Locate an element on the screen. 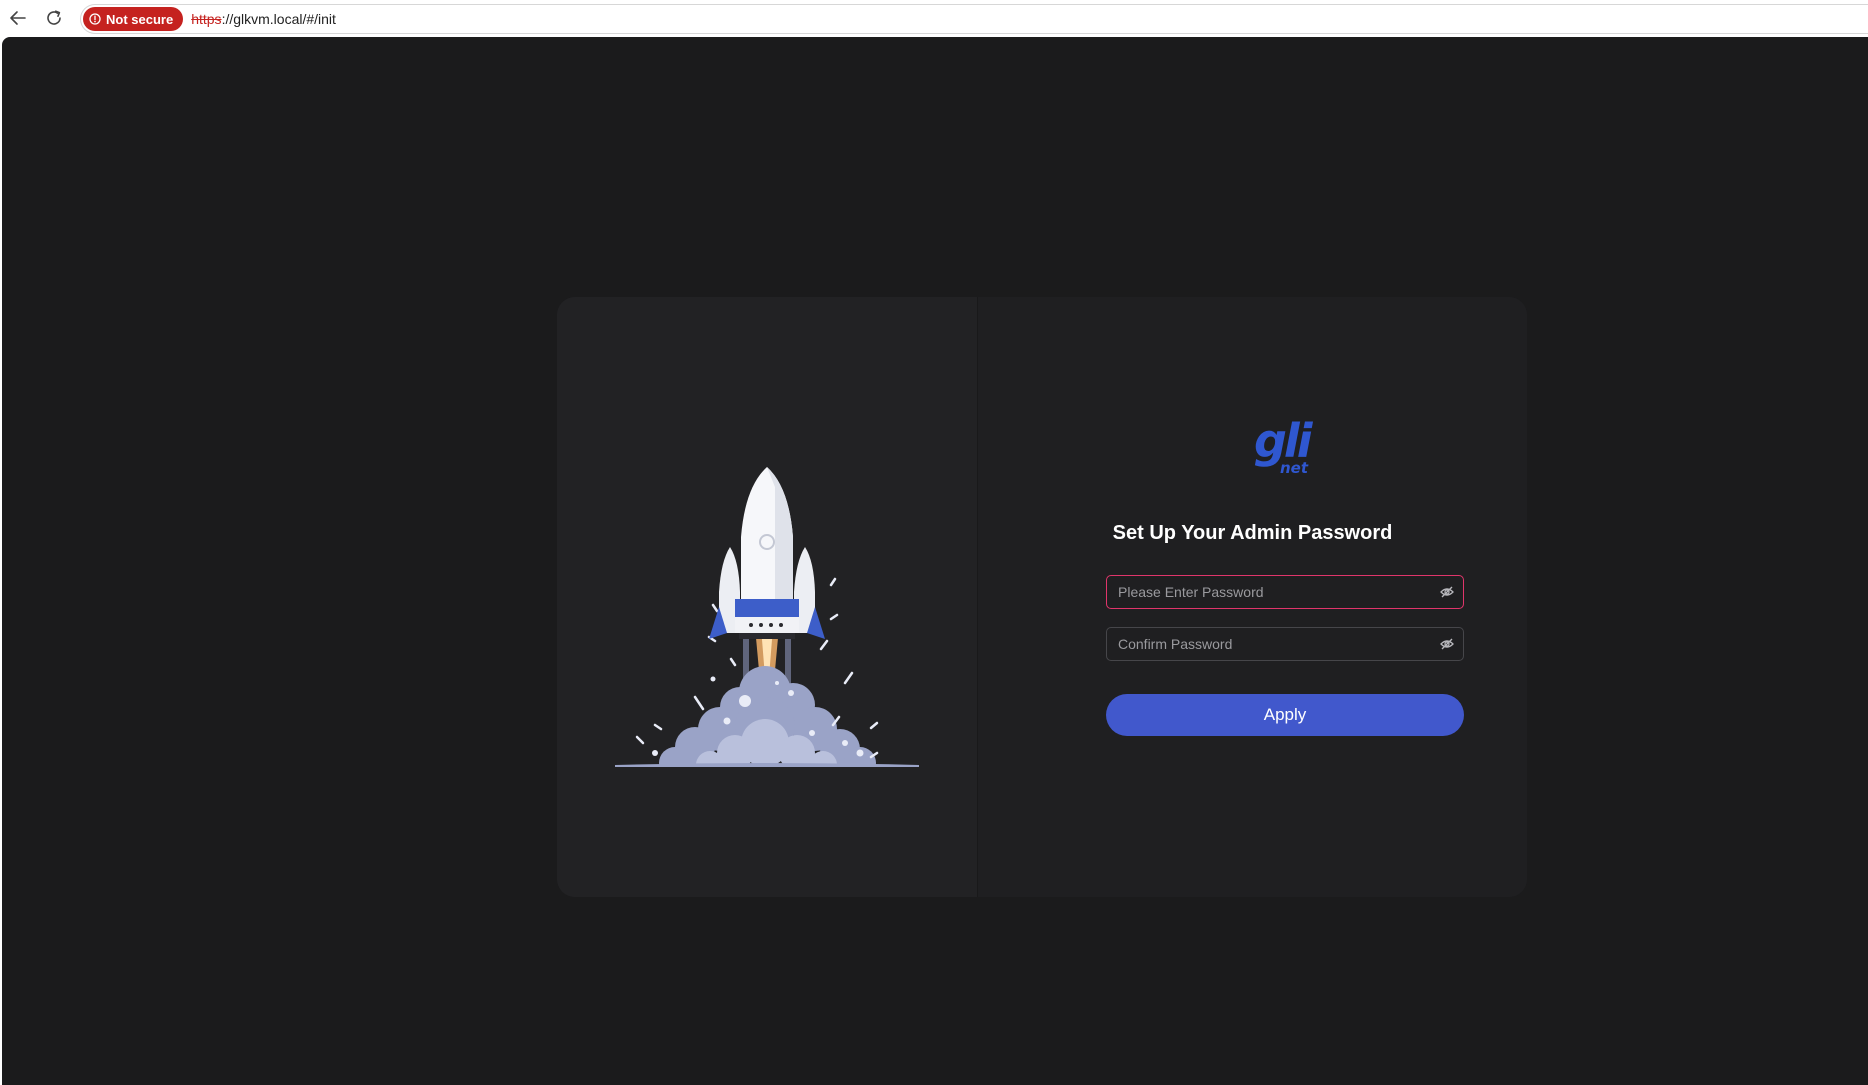 The image size is (1868, 1085). glinet-logo: gli net is located at coordinates (1285, 447).